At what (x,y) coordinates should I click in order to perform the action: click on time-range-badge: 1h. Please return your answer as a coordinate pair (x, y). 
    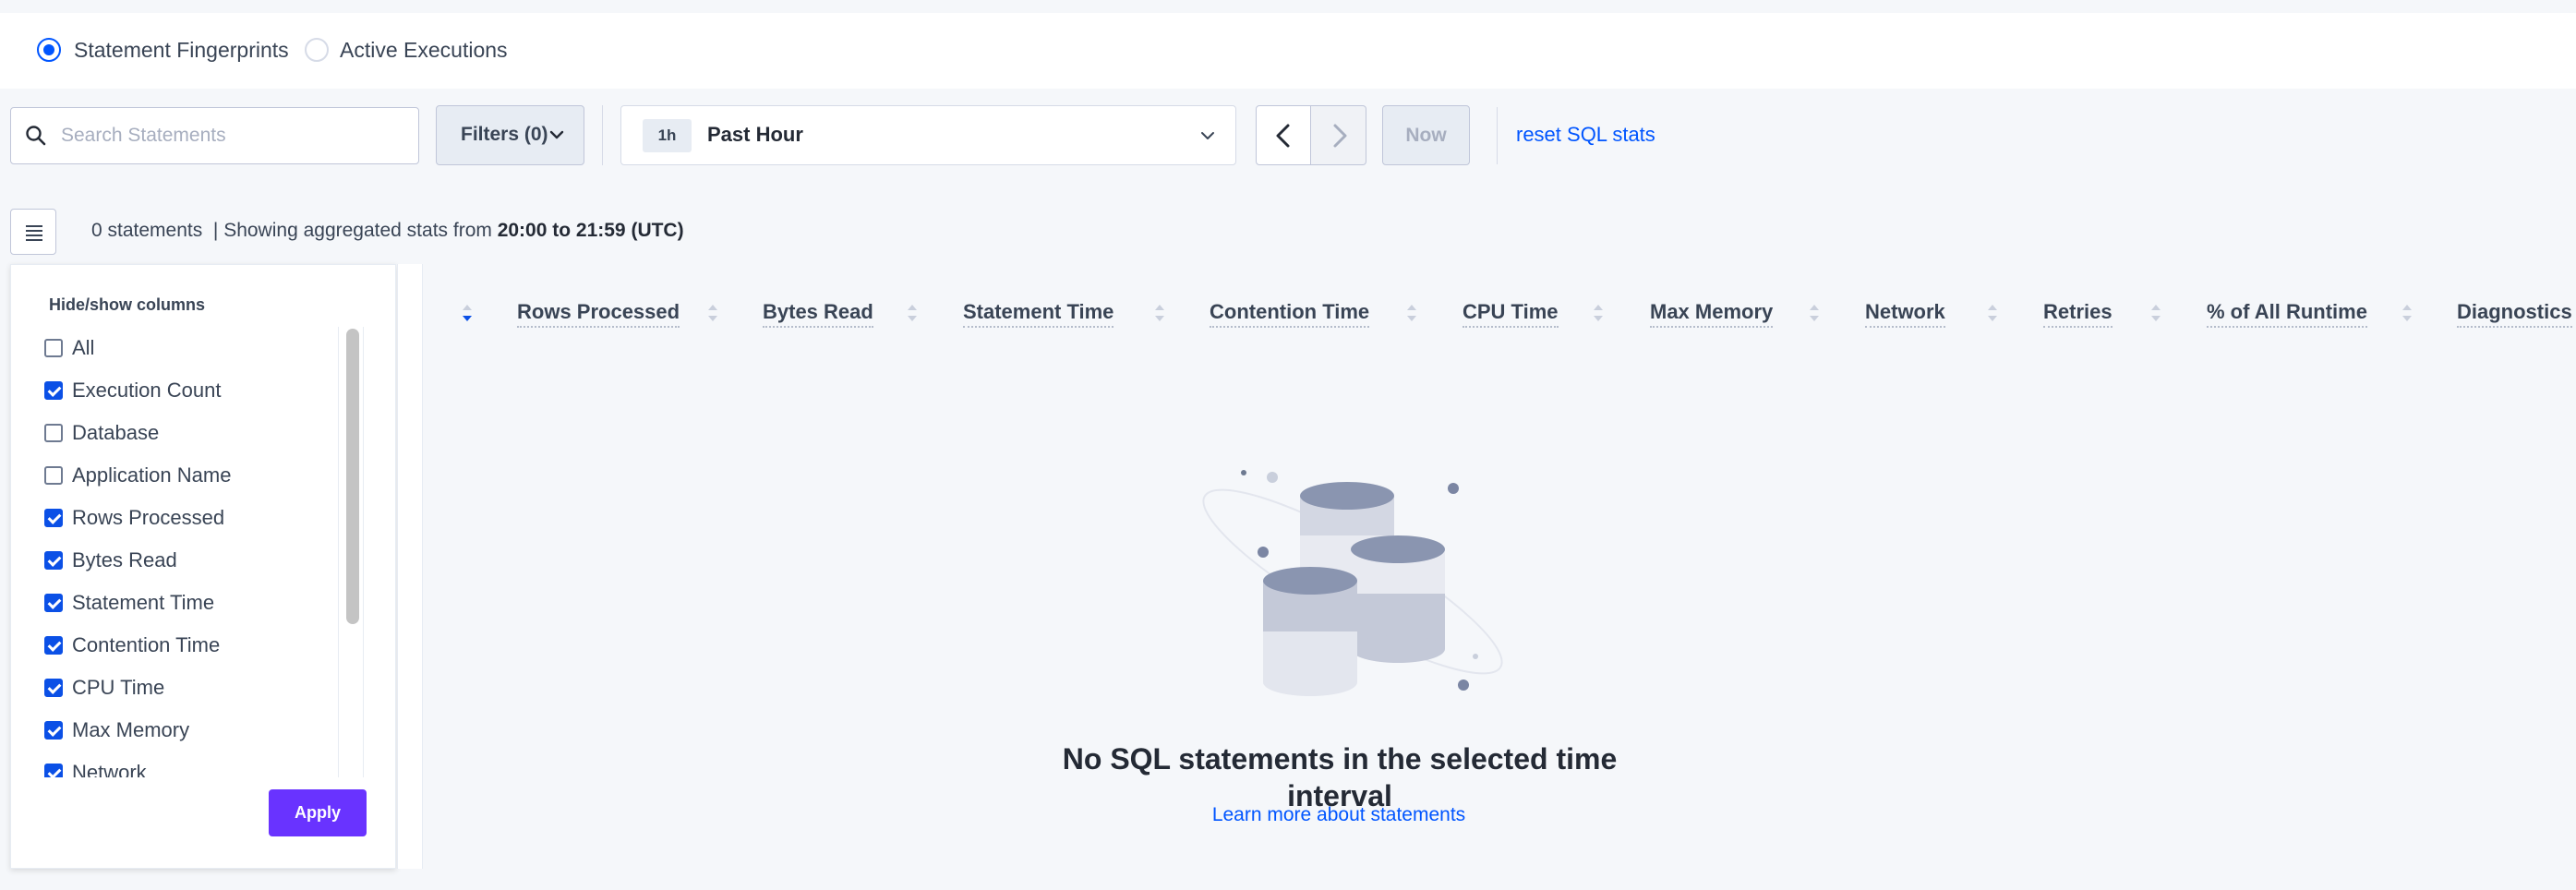
    Looking at the image, I should click on (667, 135).